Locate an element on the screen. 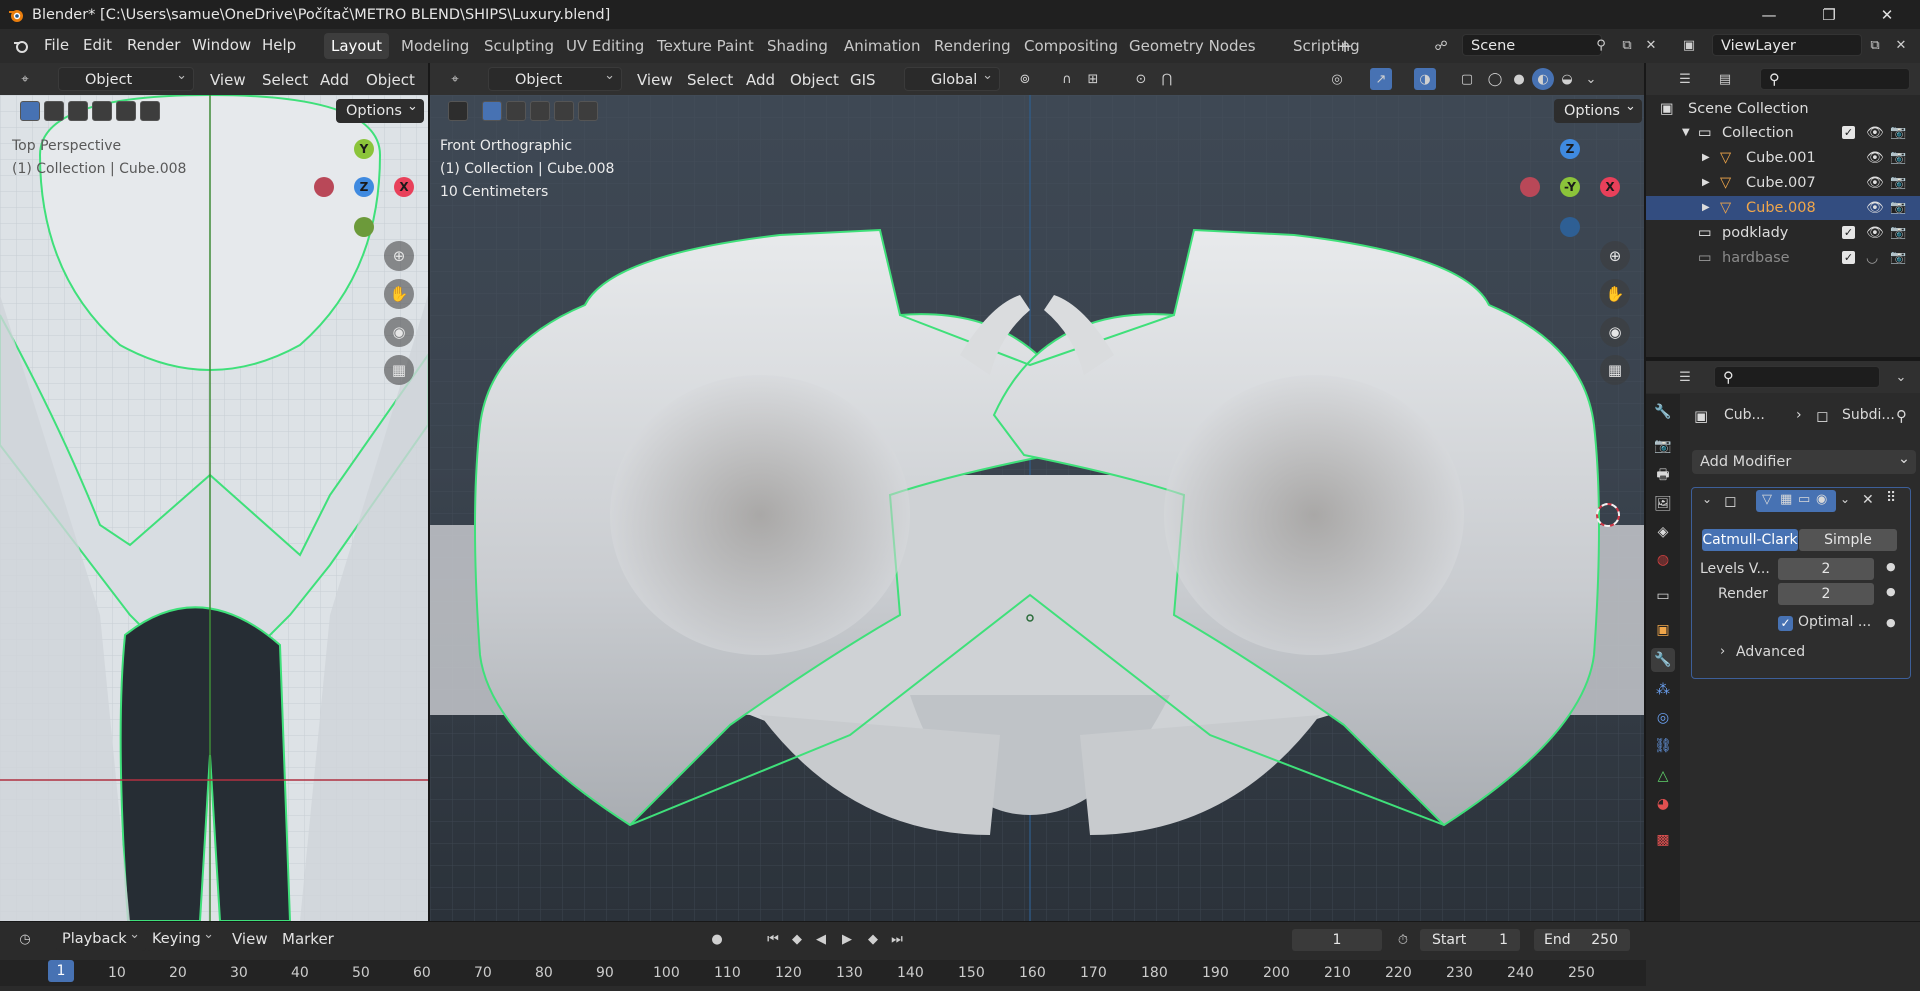 The height and width of the screenshot is (991, 1920). playhead-frame-indicator: 1 is located at coordinates (61, 971).